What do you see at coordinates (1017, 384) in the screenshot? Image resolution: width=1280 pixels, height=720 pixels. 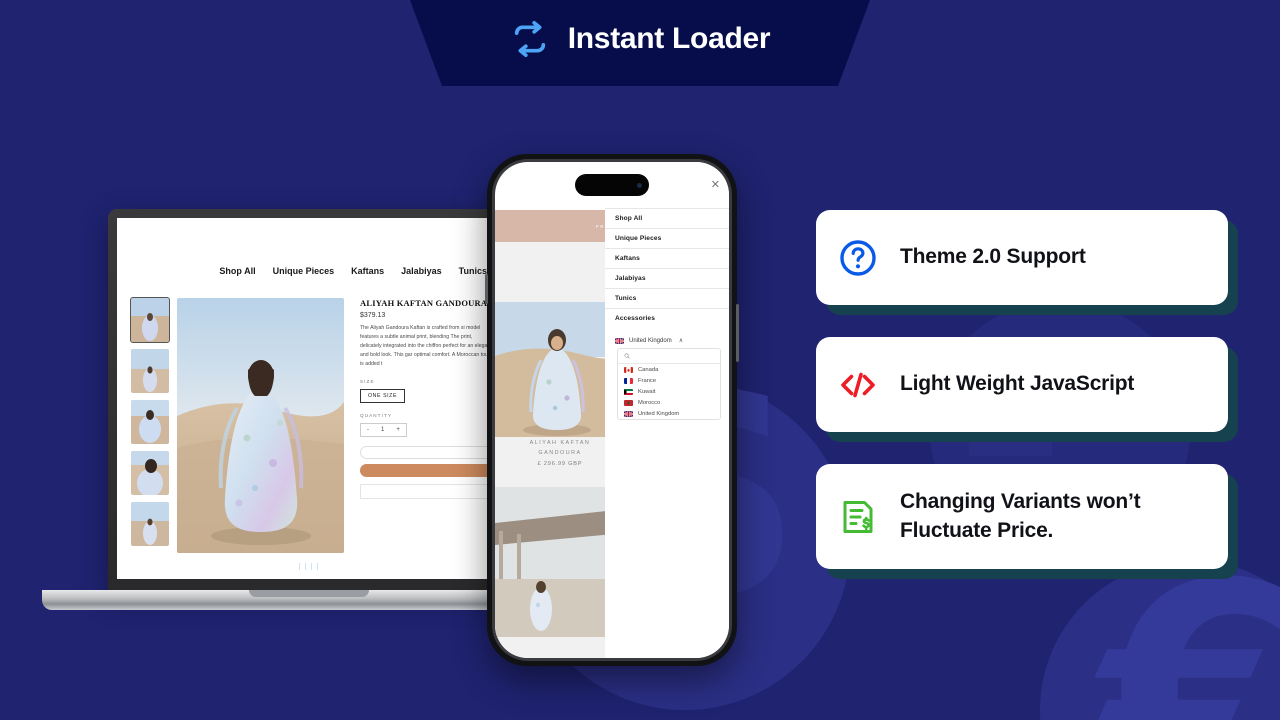 I see `feature-card-label: Light Weight JavaScript` at bounding box center [1017, 384].